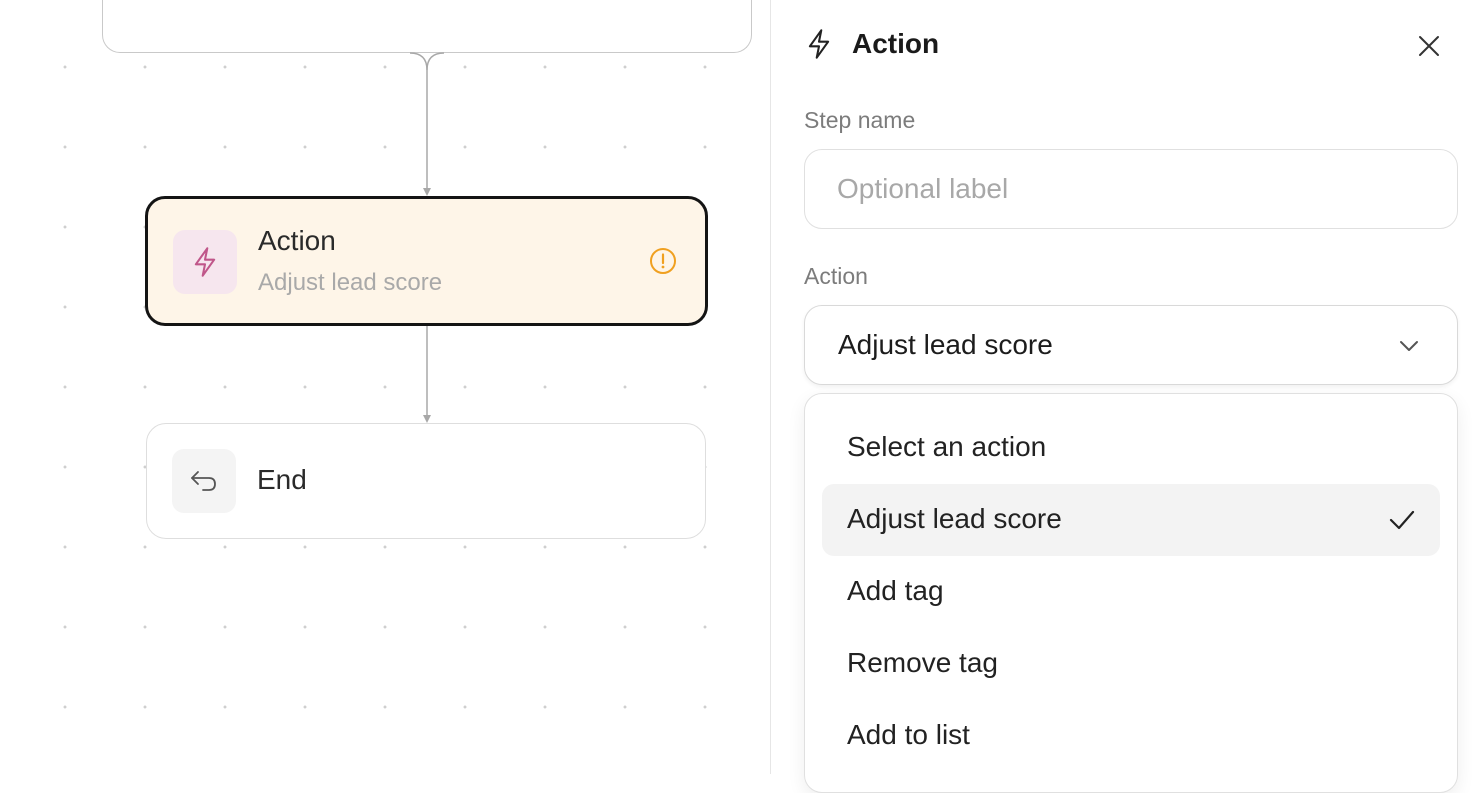 The height and width of the screenshot is (793, 1478). I want to click on action-node: Action Adjust lead score, so click(426, 261).